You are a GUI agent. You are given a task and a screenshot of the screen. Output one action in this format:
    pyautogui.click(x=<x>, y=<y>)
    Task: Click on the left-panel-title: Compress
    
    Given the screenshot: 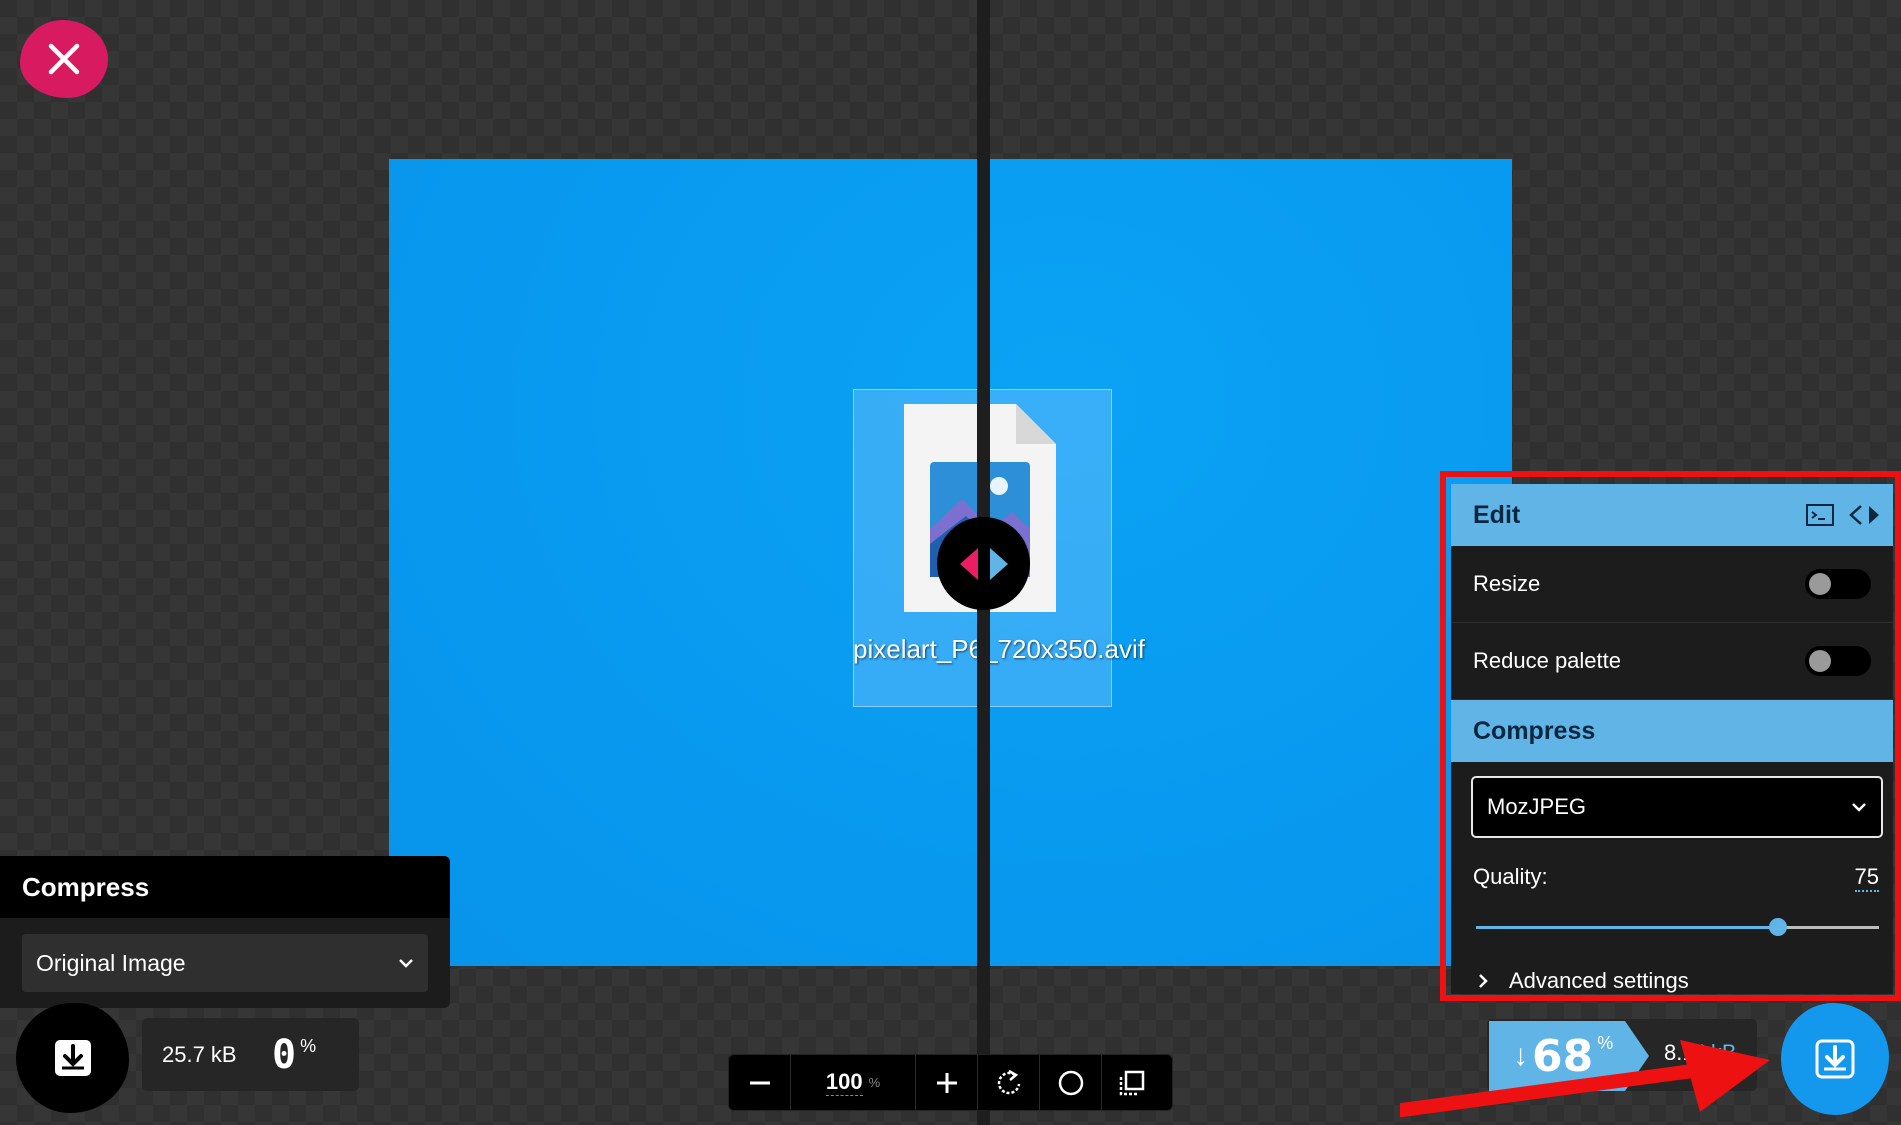 What is the action you would take?
    pyautogui.click(x=225, y=887)
    